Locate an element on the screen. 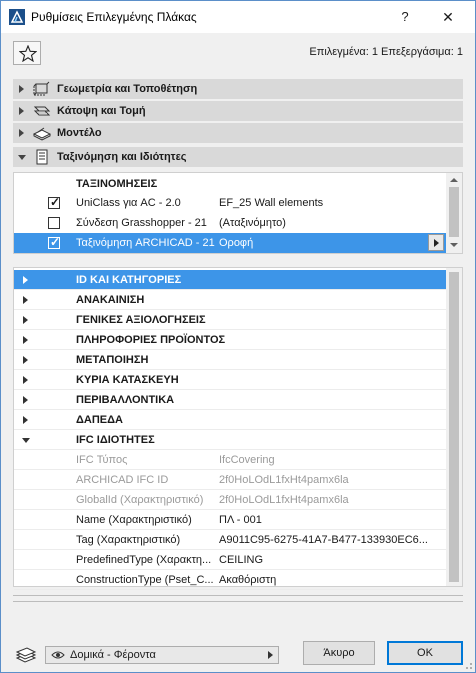  property-name: ARCHICAD IFC ID is located at coordinates (122, 480).